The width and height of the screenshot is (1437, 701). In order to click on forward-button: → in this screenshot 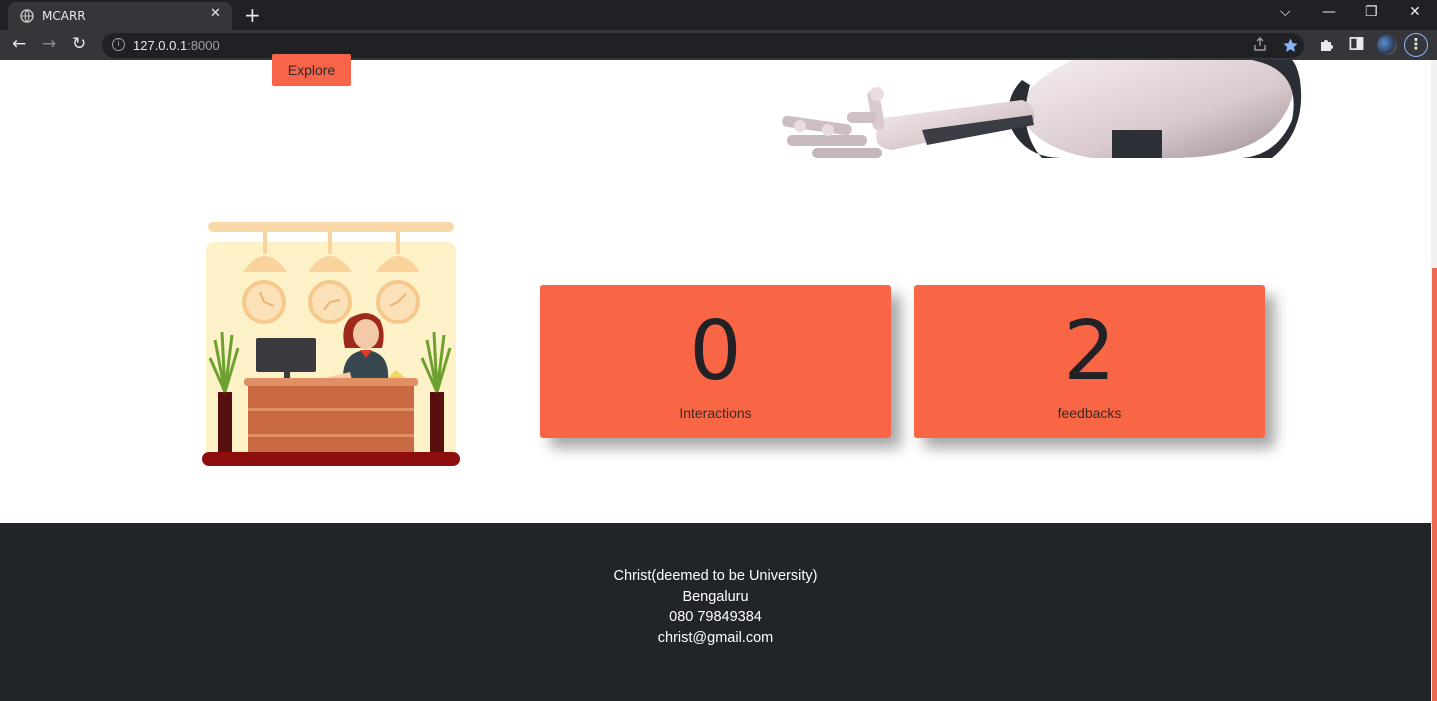, I will do `click(49, 44)`.